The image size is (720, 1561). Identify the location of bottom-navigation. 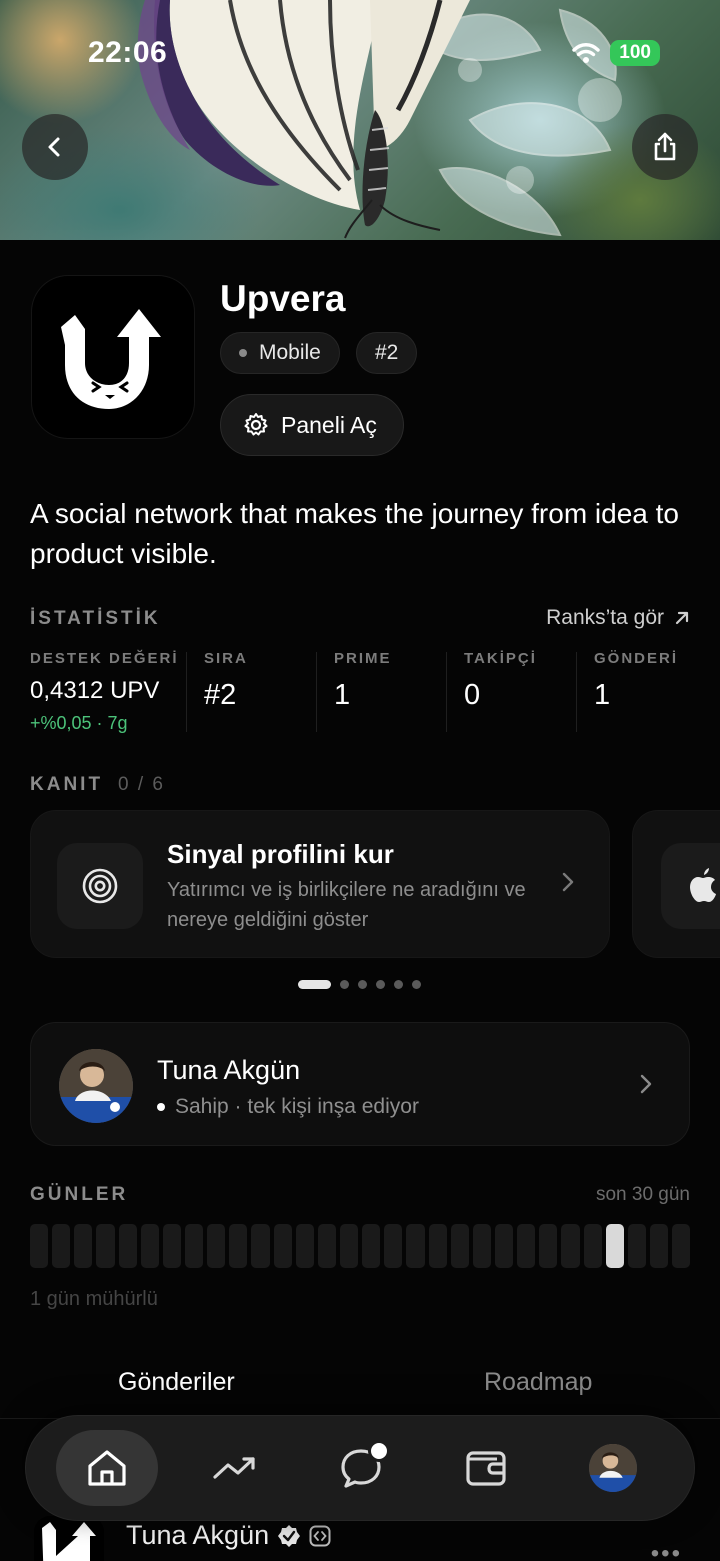
(360, 1468).